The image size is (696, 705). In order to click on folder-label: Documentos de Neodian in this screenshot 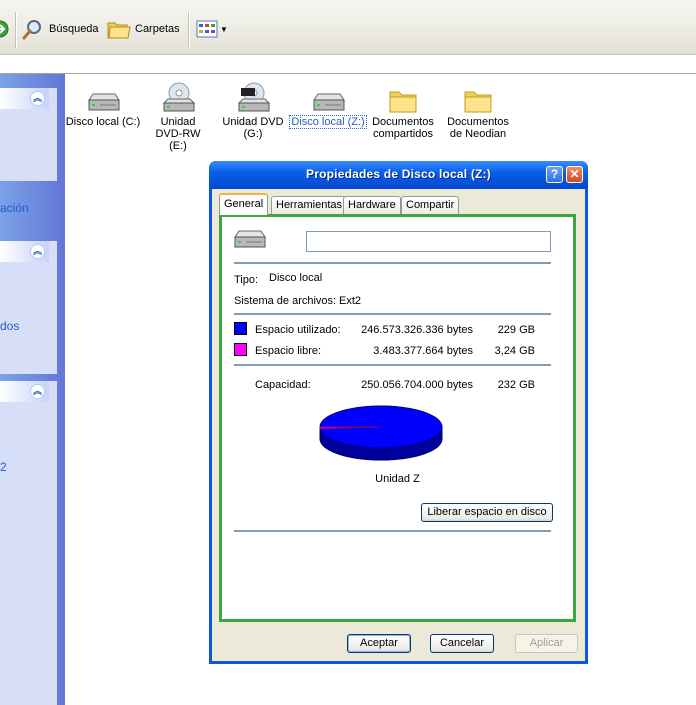, I will do `click(478, 128)`.